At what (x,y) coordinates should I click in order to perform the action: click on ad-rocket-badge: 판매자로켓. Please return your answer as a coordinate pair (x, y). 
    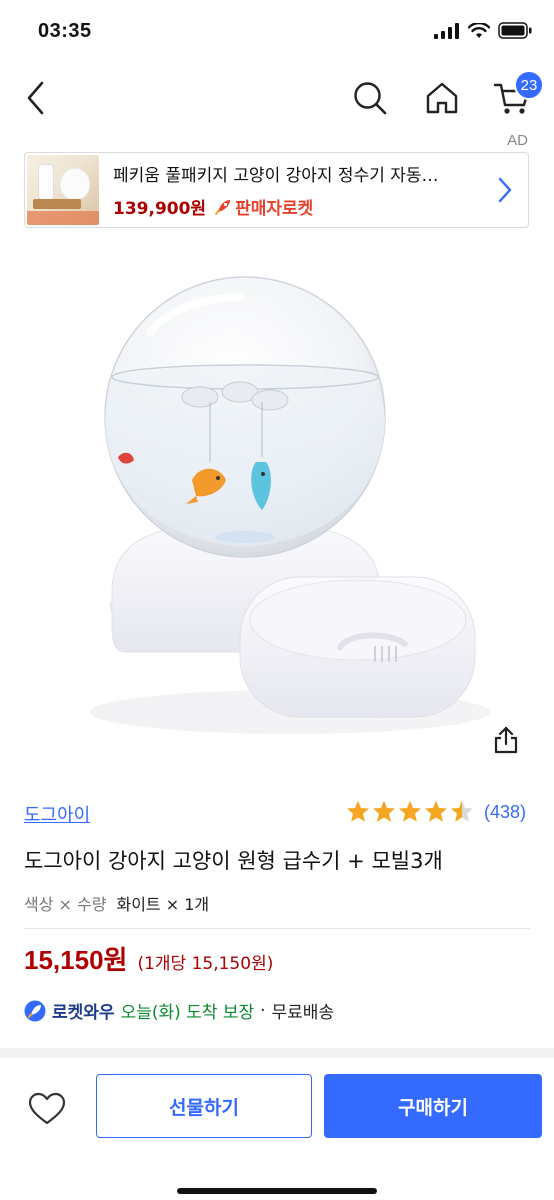
    Looking at the image, I should click on (263, 206).